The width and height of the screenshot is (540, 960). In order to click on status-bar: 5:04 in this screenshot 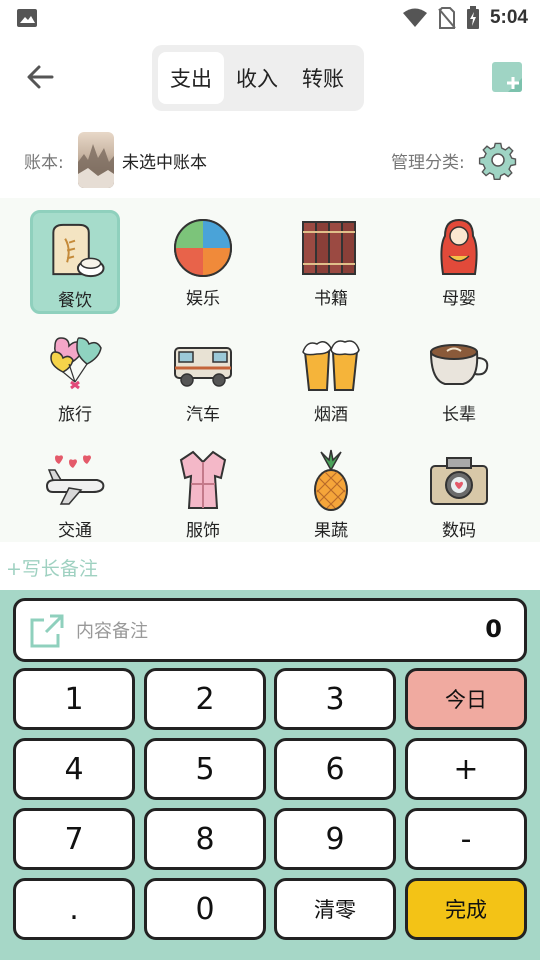, I will do `click(270, 18)`.